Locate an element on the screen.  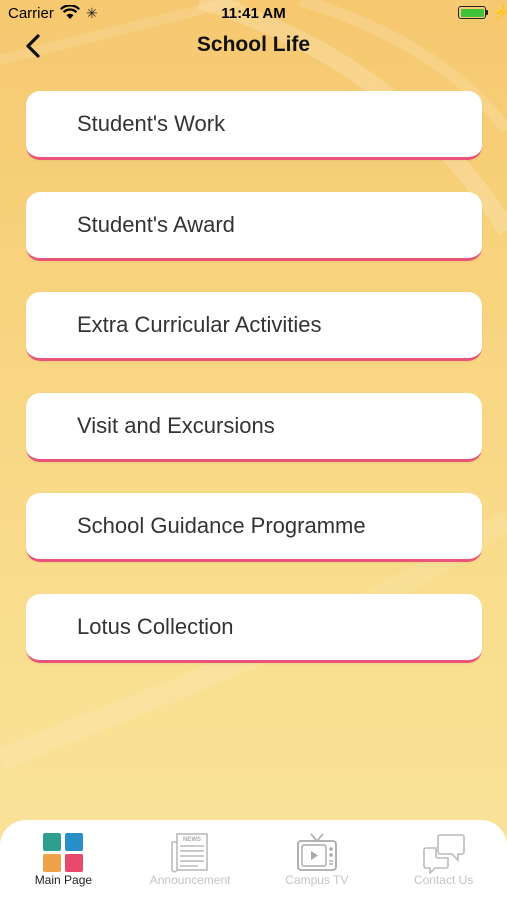
menu-item-label: Visit and Excursions is located at coordinates (176, 425).